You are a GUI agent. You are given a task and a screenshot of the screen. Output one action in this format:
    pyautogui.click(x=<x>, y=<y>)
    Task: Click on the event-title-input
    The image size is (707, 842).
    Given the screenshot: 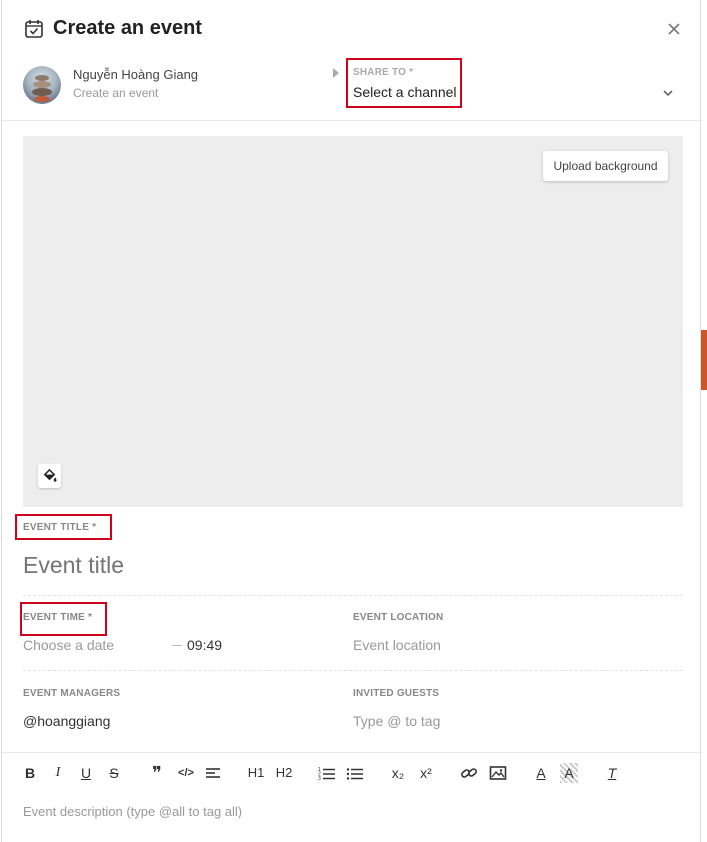 What is the action you would take?
    pyautogui.click(x=323, y=565)
    